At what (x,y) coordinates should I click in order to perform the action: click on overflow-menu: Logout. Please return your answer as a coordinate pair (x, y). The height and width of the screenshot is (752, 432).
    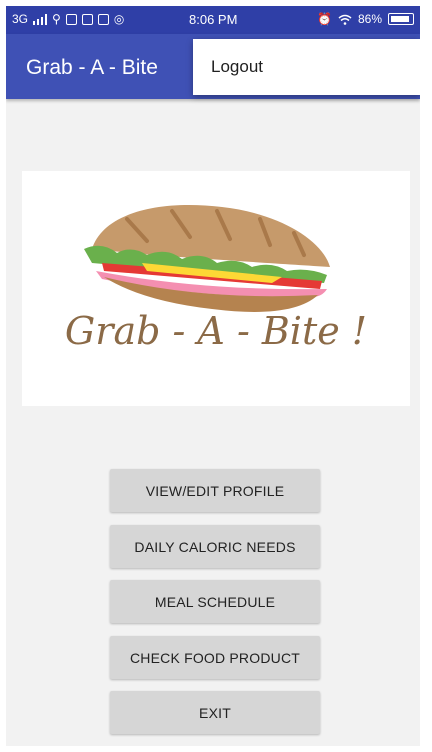
    Looking at the image, I should click on (306, 67).